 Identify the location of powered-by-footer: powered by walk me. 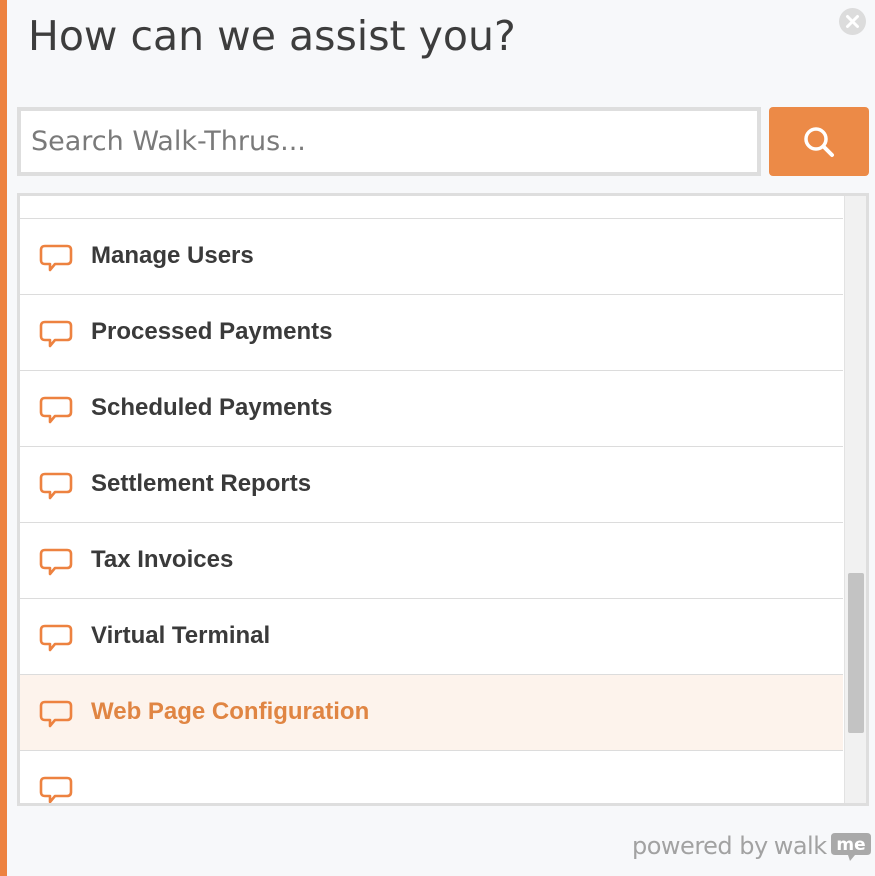
(752, 846).